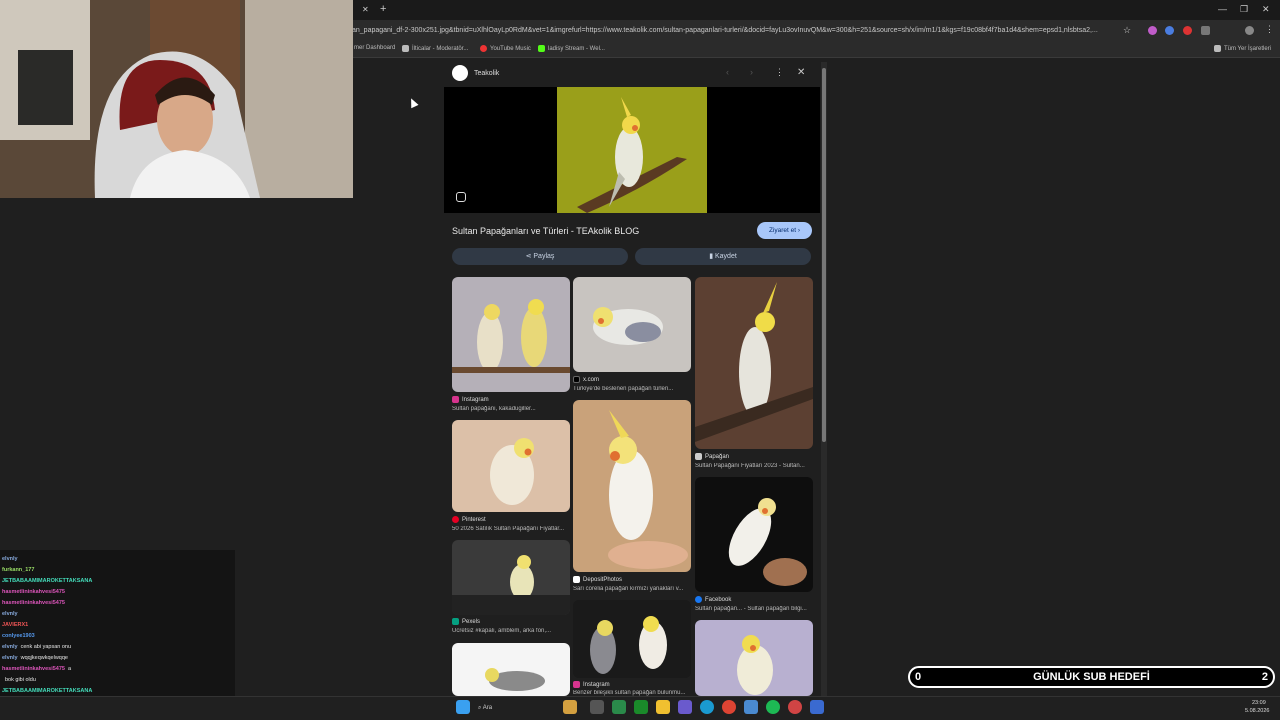  What do you see at coordinates (466, 621) in the screenshot?
I see `result-source: Pexels` at bounding box center [466, 621].